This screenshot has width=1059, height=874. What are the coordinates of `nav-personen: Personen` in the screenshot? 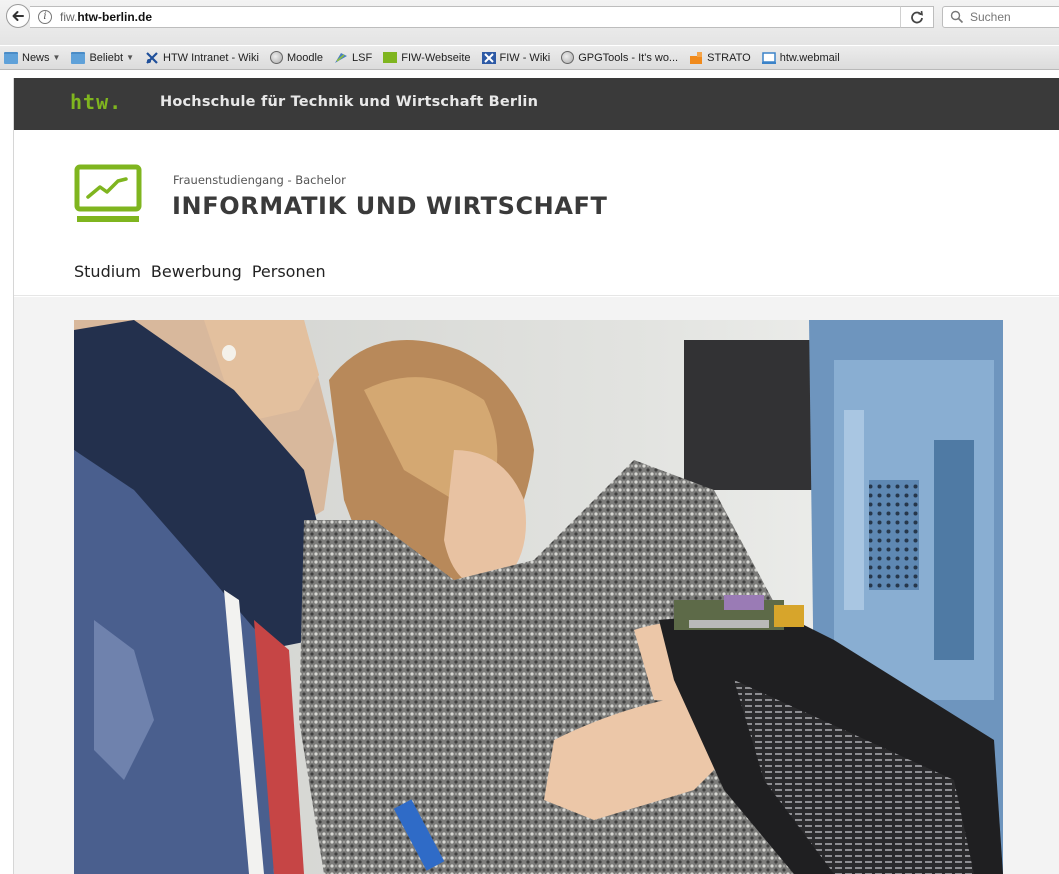 It's located at (289, 271).